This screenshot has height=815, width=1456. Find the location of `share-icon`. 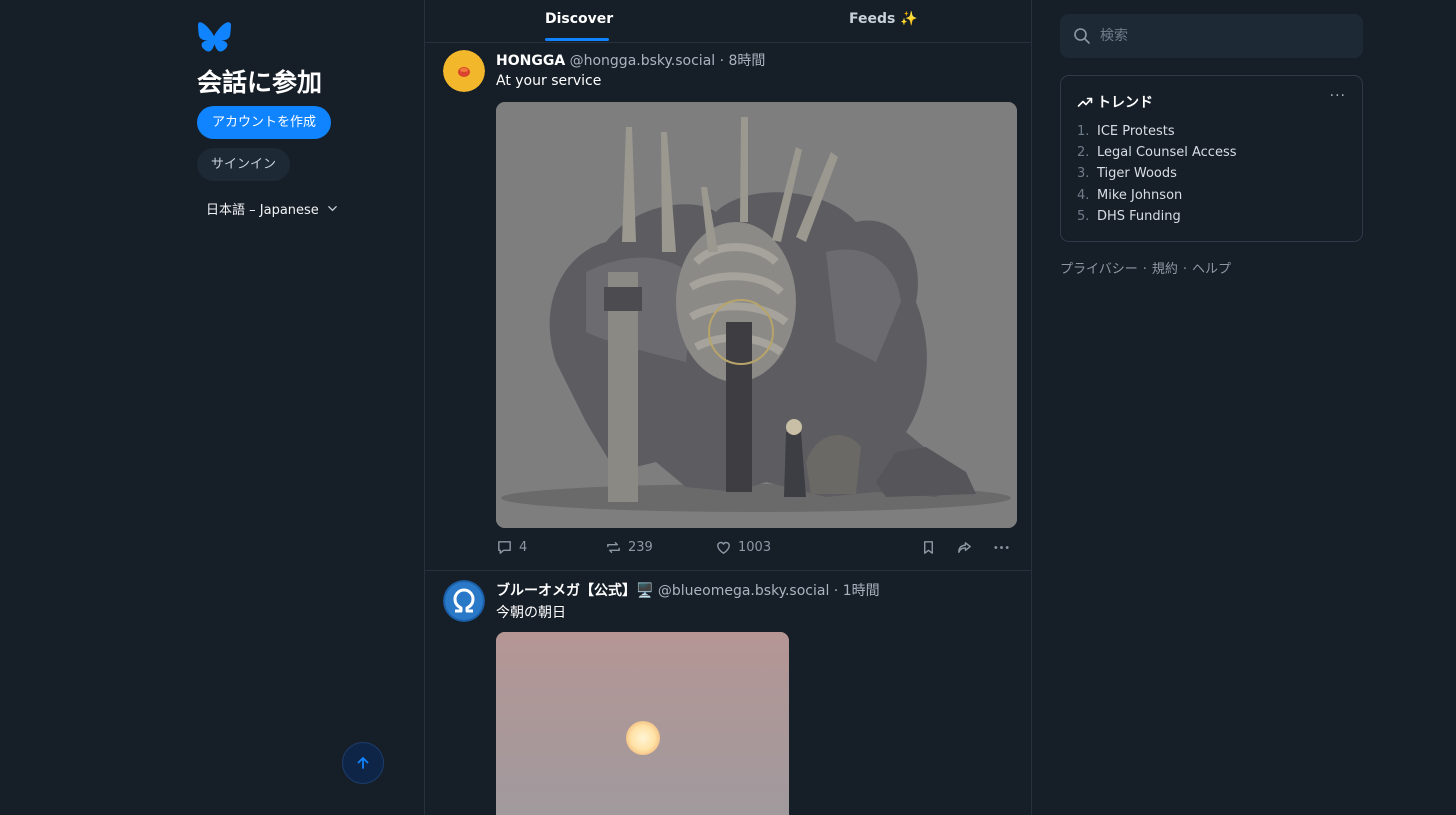

share-icon is located at coordinates (964, 547).